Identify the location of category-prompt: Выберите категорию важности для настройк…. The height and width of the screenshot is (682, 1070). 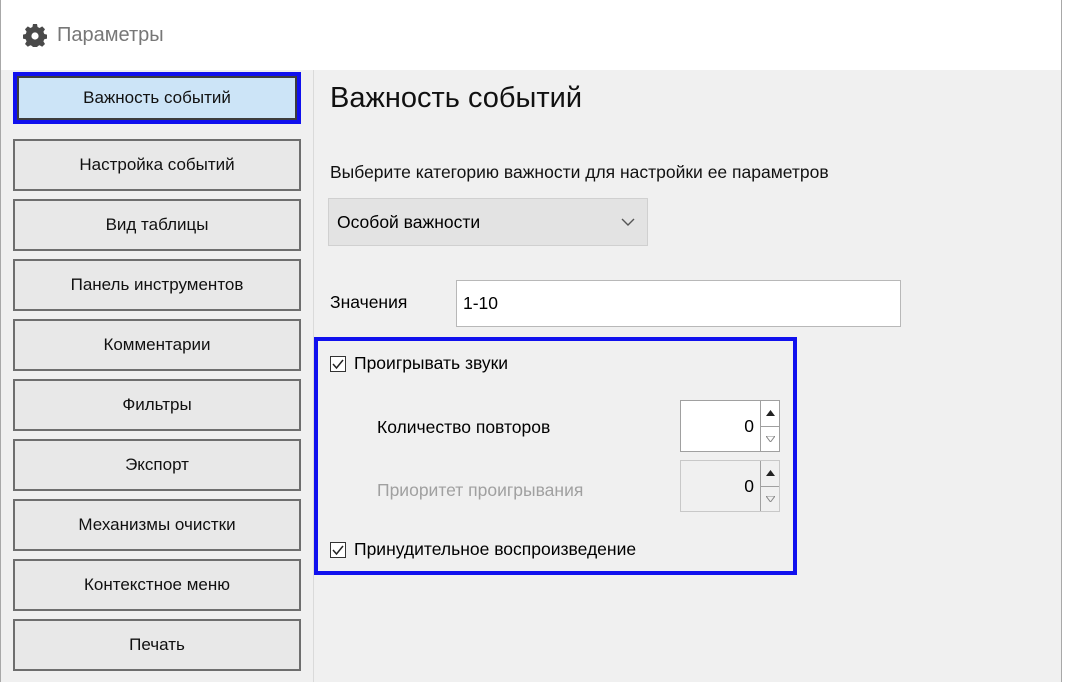
(579, 172).